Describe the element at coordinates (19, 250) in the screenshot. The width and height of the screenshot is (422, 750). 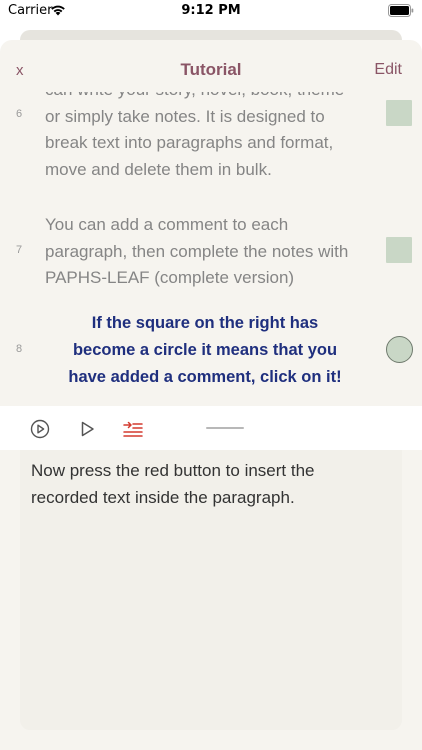
I see `paragraph-number: 7` at that location.